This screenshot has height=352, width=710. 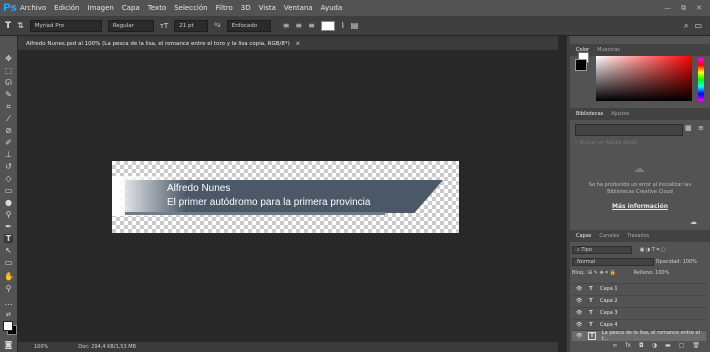 I want to click on mask-icon: ◘, so click(x=641, y=347).